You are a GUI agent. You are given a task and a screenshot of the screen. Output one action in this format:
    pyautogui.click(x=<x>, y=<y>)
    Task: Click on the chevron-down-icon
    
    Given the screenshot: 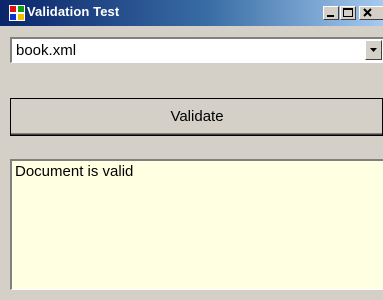 What is the action you would take?
    pyautogui.click(x=373, y=50)
    